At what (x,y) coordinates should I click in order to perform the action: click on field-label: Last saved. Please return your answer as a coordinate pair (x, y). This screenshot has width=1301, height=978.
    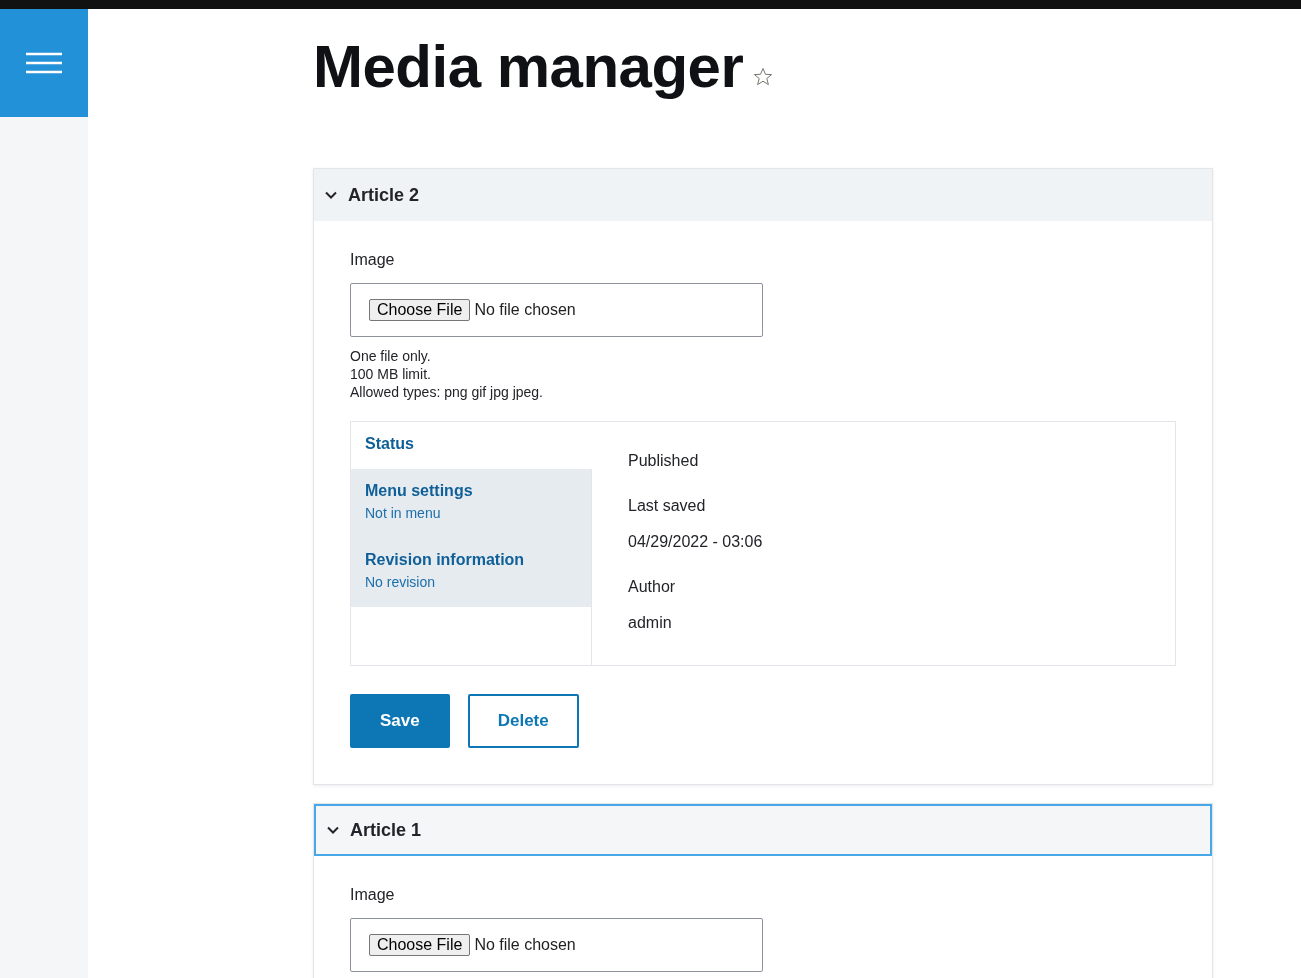
    Looking at the image, I should click on (667, 506).